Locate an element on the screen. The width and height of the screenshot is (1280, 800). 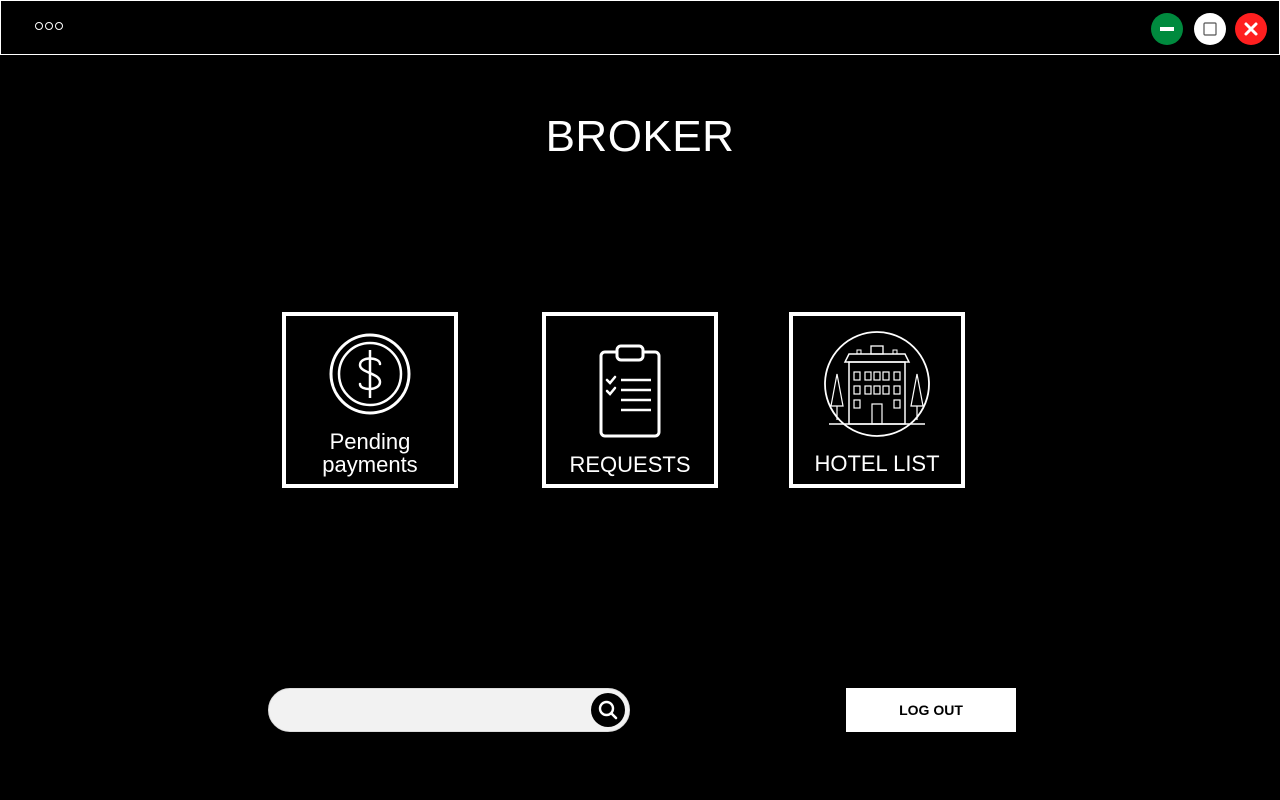
requests-label: REQUESTS is located at coordinates (630, 464).